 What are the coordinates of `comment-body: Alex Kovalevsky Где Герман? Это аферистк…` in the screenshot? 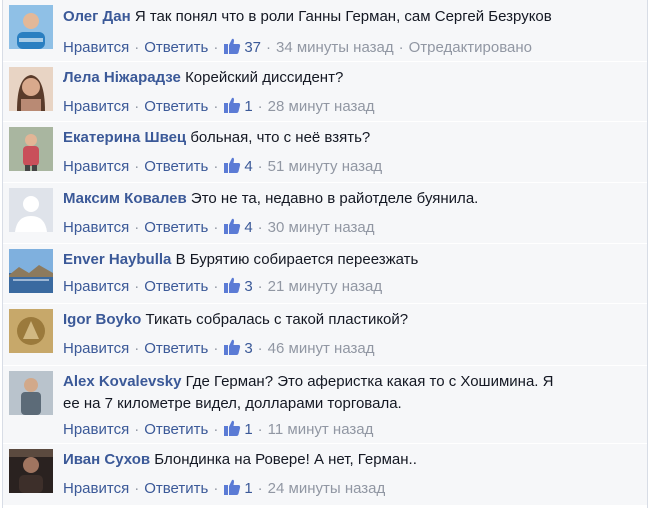 It's located at (350, 393).